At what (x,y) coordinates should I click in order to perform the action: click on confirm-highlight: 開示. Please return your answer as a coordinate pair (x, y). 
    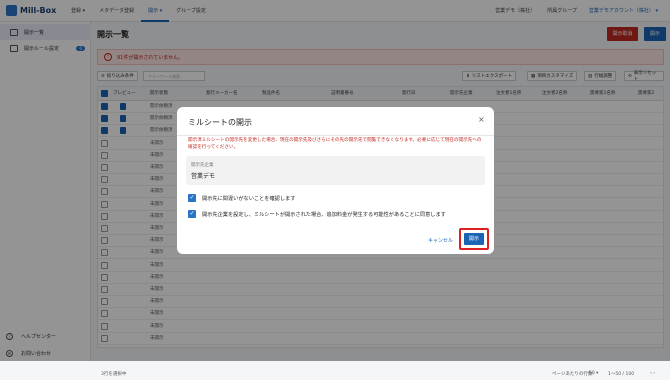
    Looking at the image, I should click on (474, 239).